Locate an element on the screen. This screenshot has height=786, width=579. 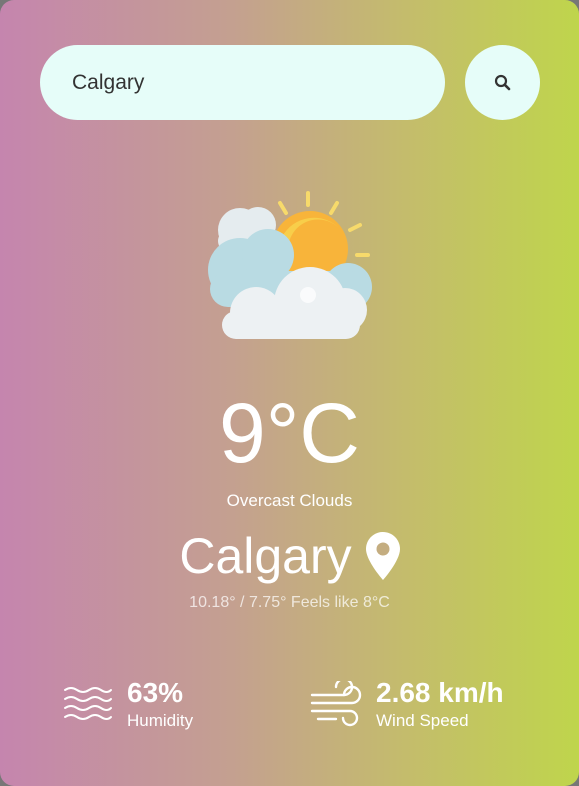
partly-cloudy-sun-icon is located at coordinates (290, 265).